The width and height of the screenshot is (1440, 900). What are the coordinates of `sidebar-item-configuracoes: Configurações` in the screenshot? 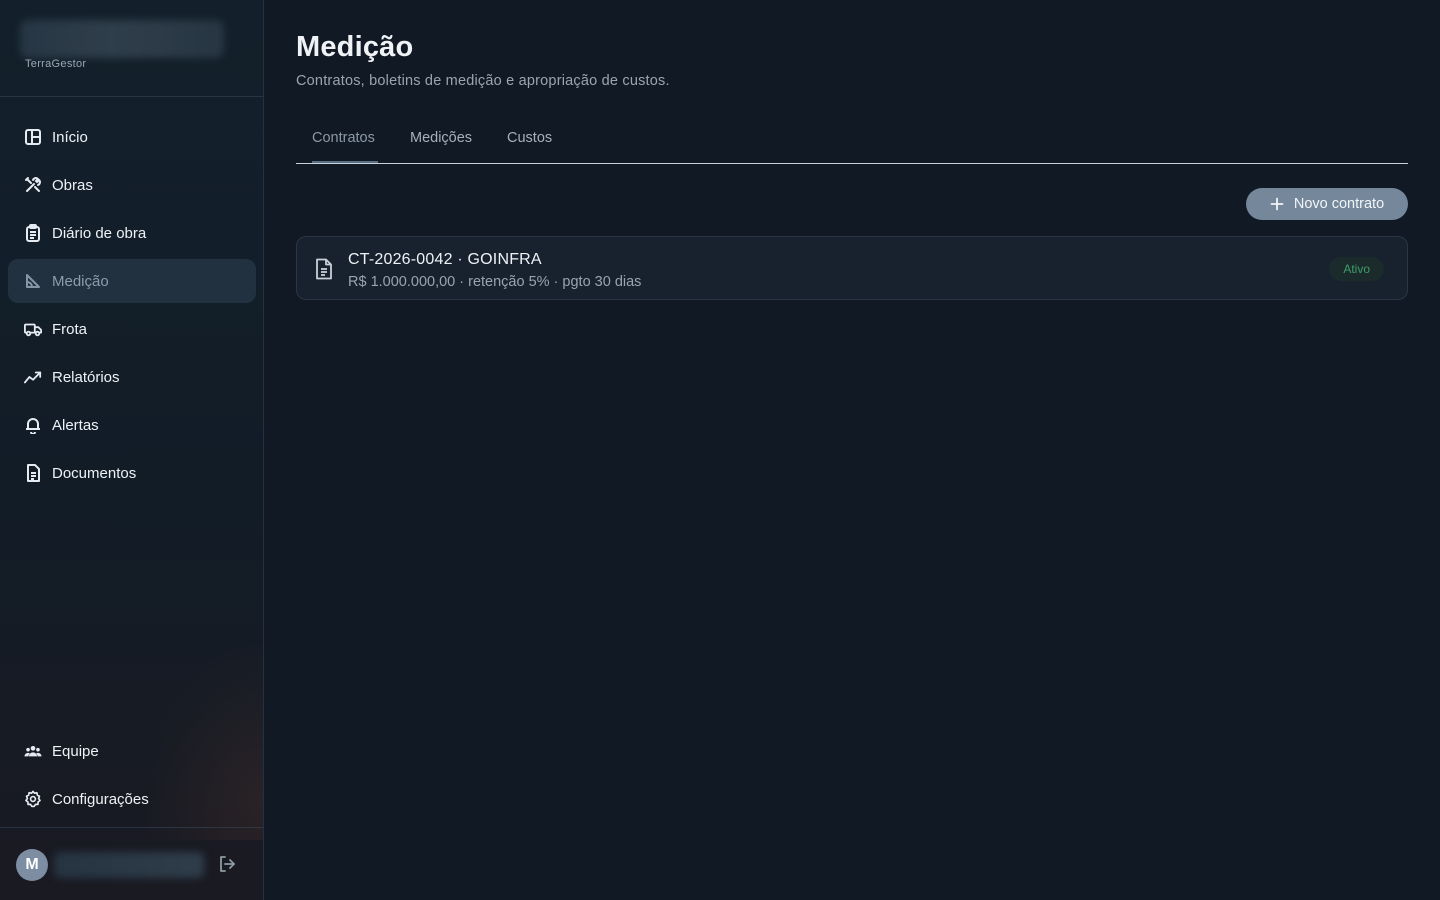 It's located at (132, 799).